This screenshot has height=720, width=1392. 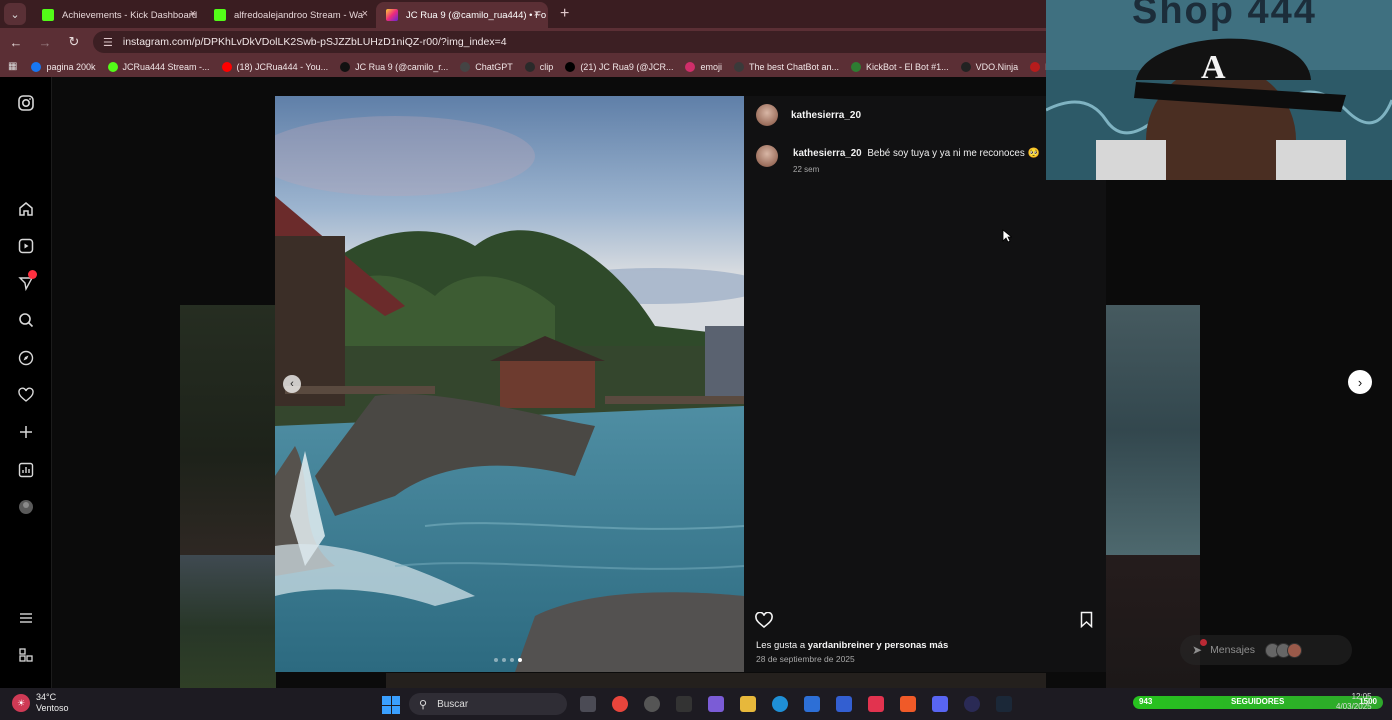 What do you see at coordinates (764, 622) in the screenshot?
I see `like-heart-icon` at bounding box center [764, 622].